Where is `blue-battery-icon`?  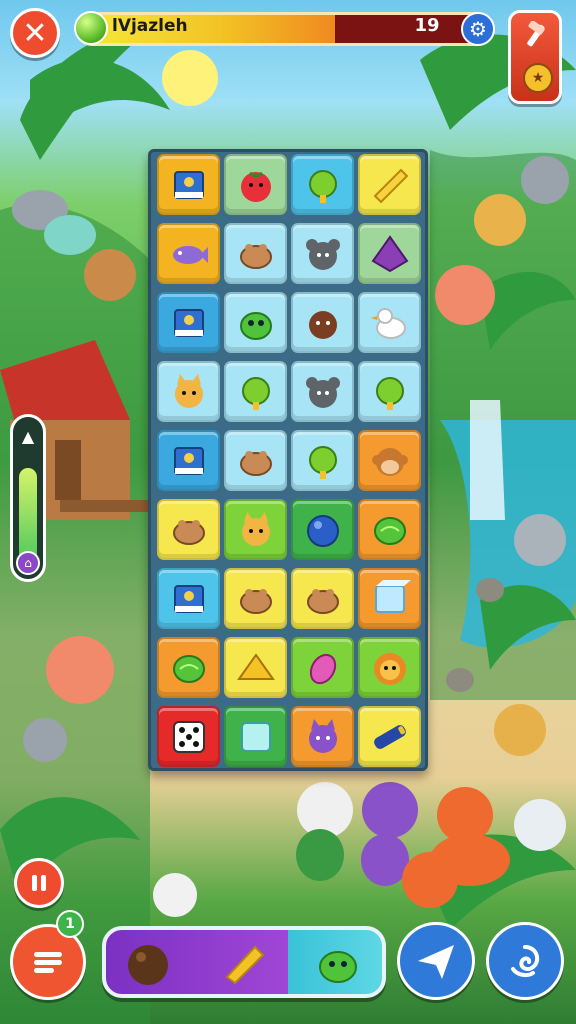
blue-battery-icon is located at coordinates (389, 736).